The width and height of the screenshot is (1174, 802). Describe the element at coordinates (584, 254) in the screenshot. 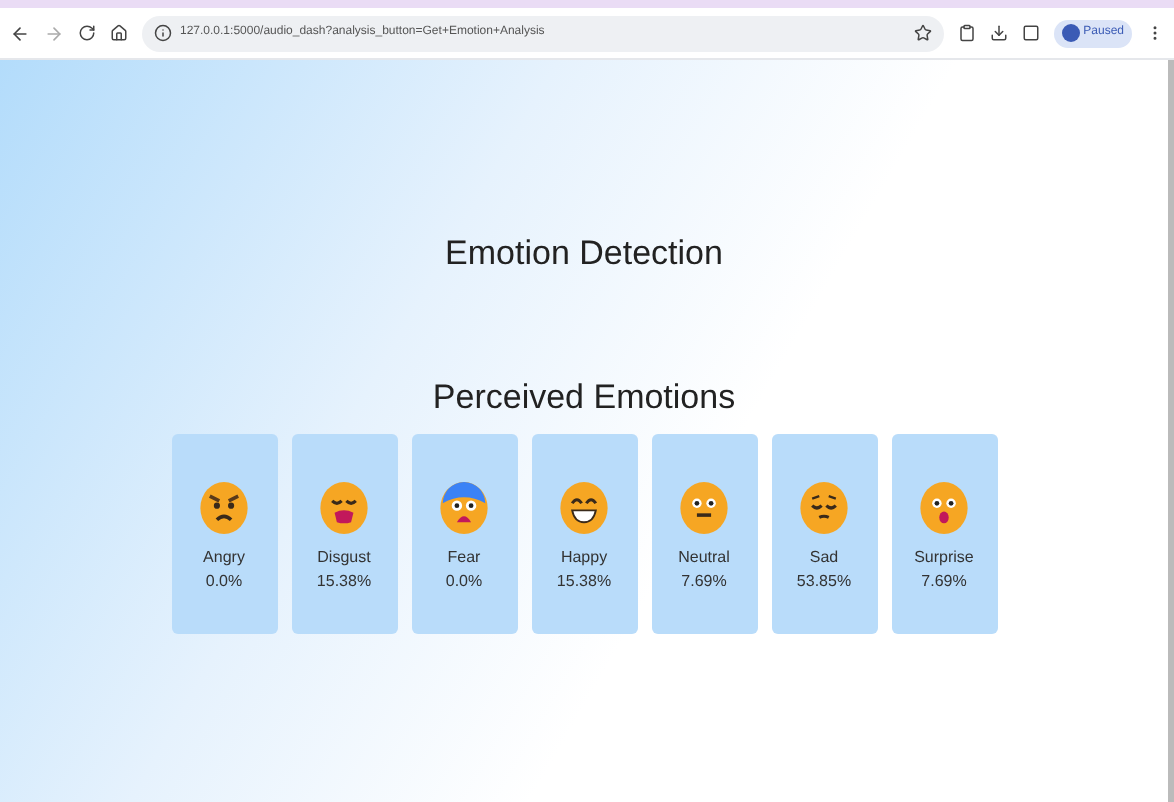

I see `page-title: Emotion Detection` at that location.